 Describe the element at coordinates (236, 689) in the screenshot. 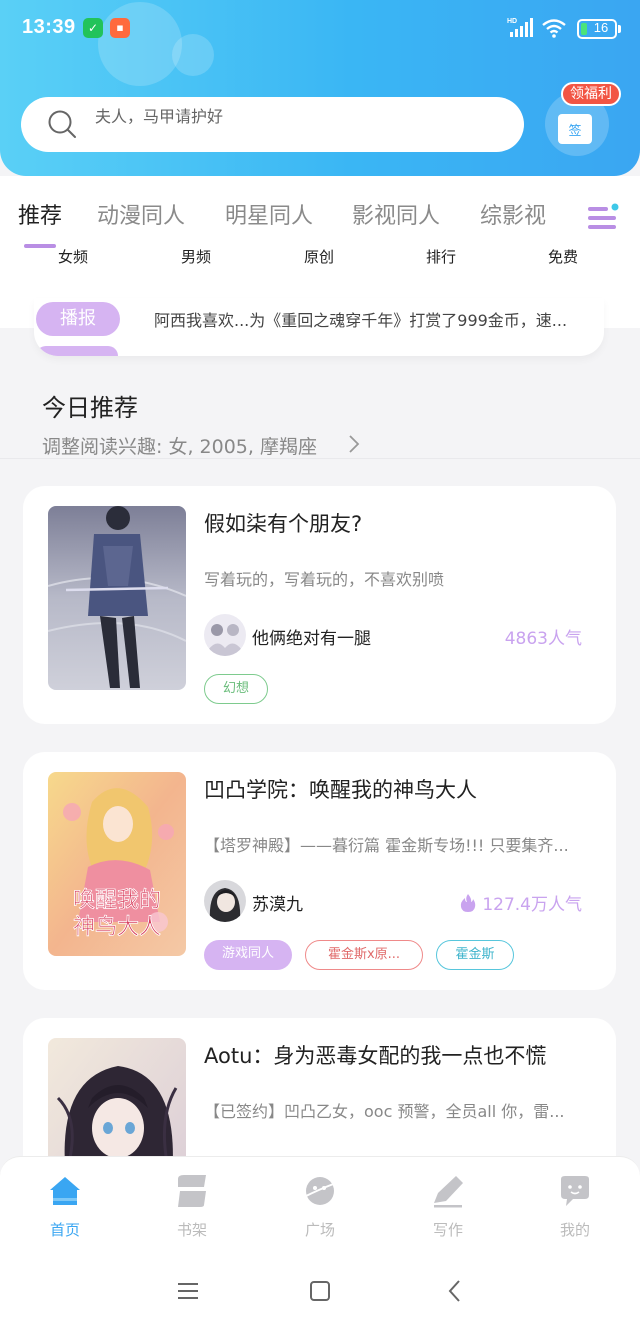

I see `book-tag: 幻想` at that location.